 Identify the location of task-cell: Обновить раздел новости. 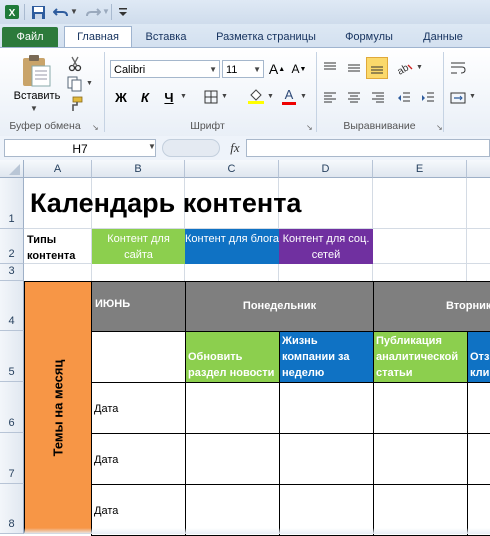
(232, 357).